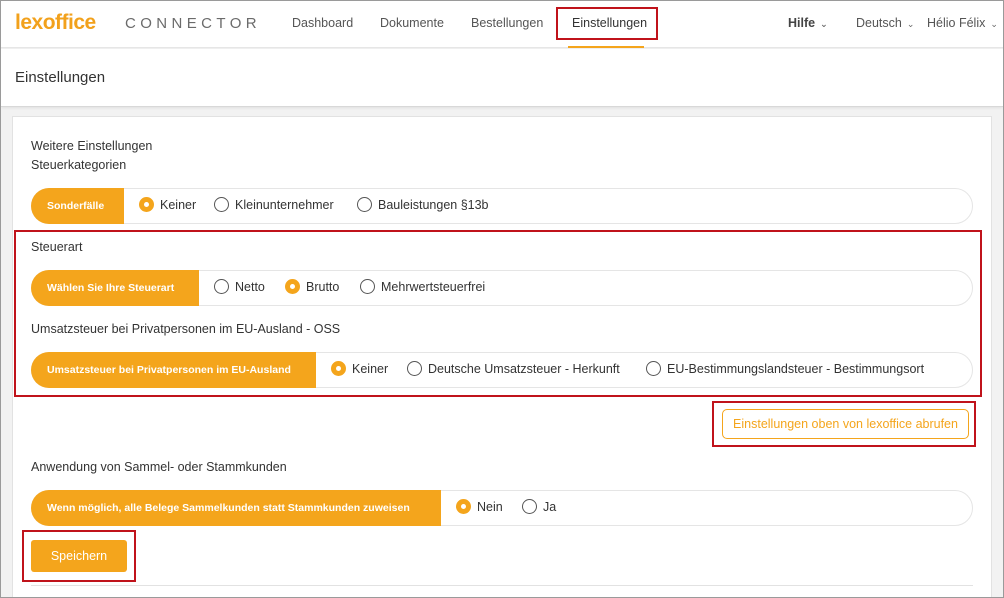 The image size is (1004, 598). What do you see at coordinates (412, 23) in the screenshot?
I see `nav-dokumente: Dokumente` at bounding box center [412, 23].